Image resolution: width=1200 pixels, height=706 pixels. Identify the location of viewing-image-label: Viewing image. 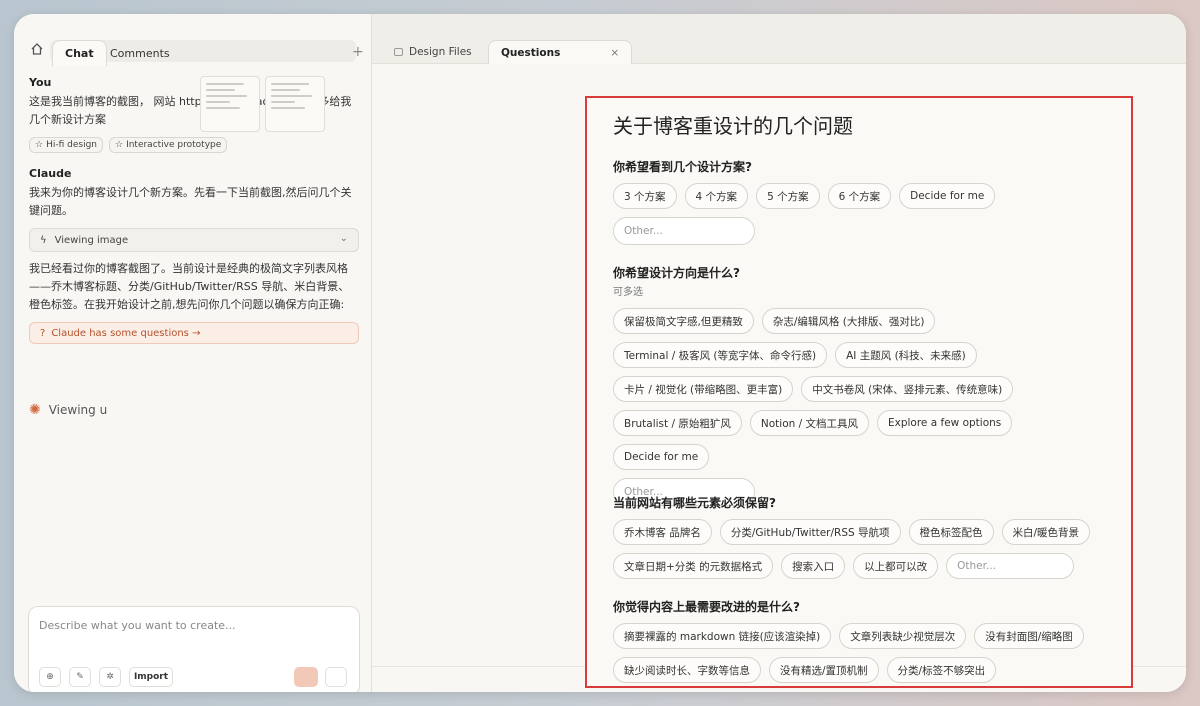
(91, 240).